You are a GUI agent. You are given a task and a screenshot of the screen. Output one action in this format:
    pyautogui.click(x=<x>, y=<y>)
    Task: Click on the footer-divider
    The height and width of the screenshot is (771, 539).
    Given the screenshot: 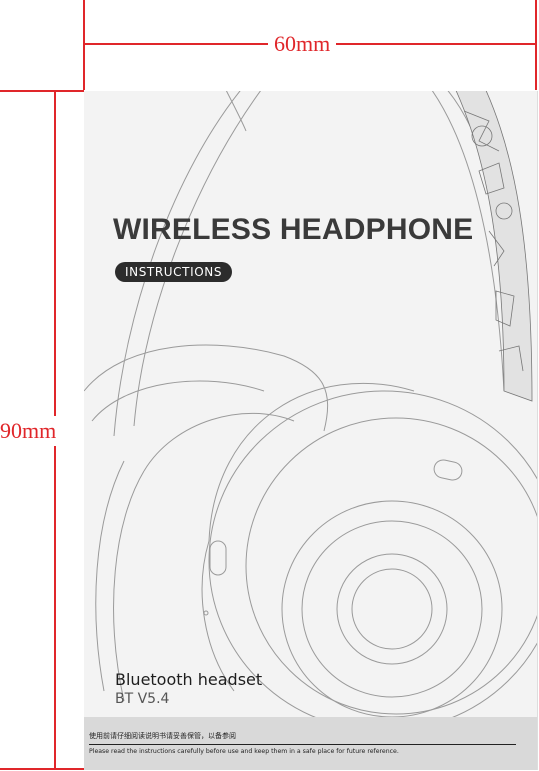 What is the action you would take?
    pyautogui.click(x=302, y=744)
    